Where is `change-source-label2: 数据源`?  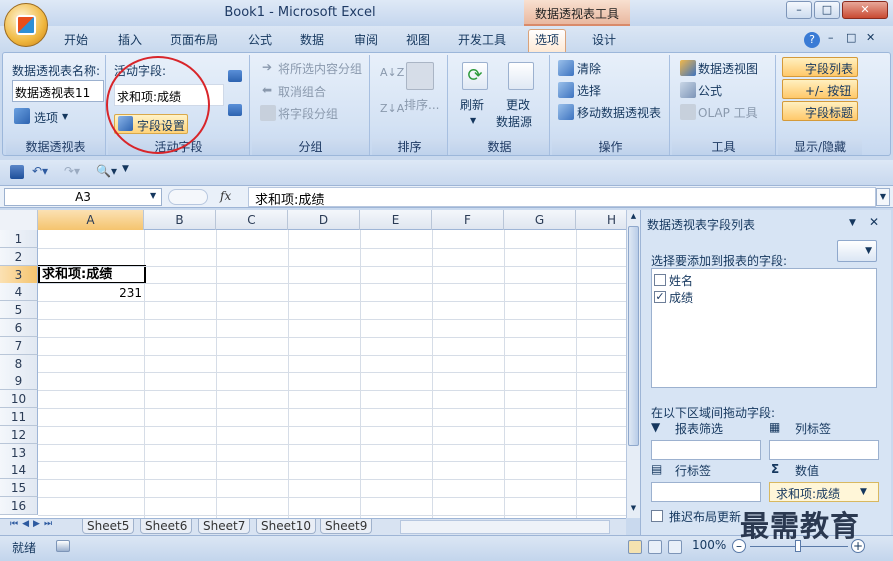
change-source-label2: 数据源 is located at coordinates (514, 121).